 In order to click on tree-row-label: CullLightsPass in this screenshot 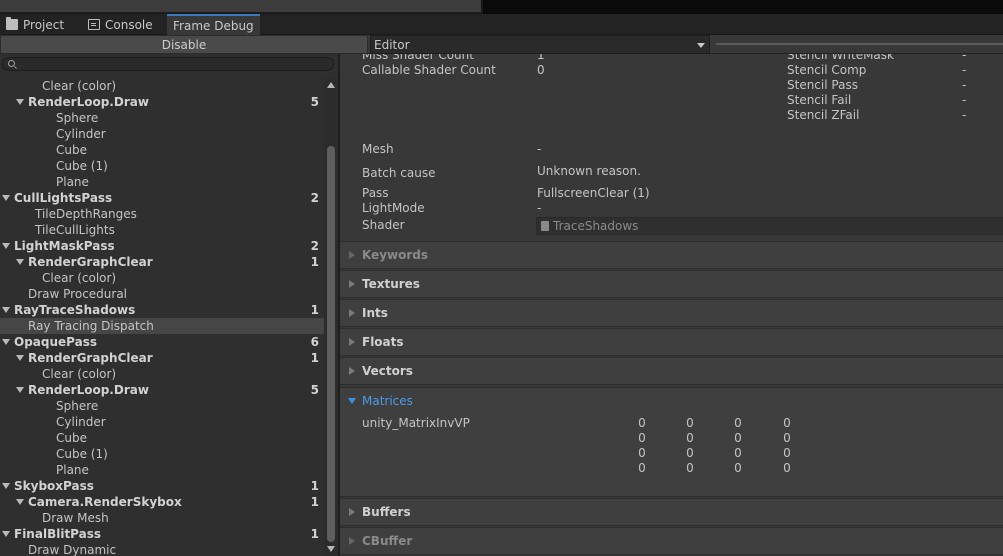, I will do `click(63, 198)`.